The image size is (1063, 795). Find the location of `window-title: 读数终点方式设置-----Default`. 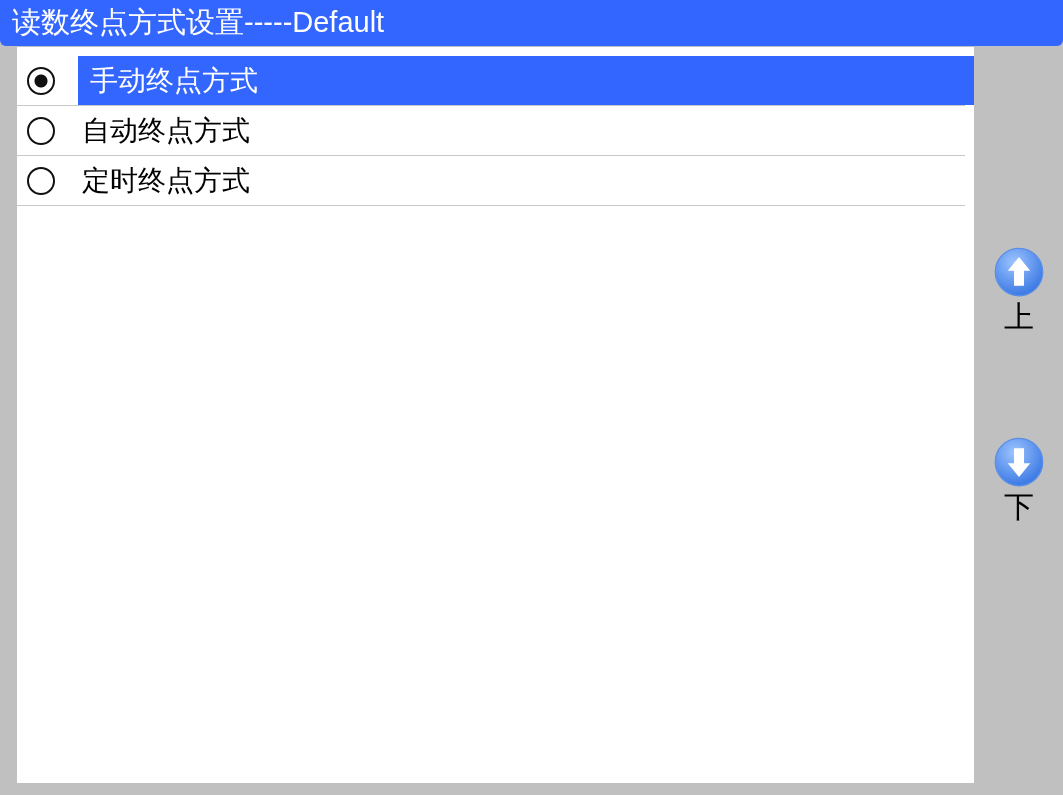

window-title: 读数终点方式设置-----Default is located at coordinates (198, 22).